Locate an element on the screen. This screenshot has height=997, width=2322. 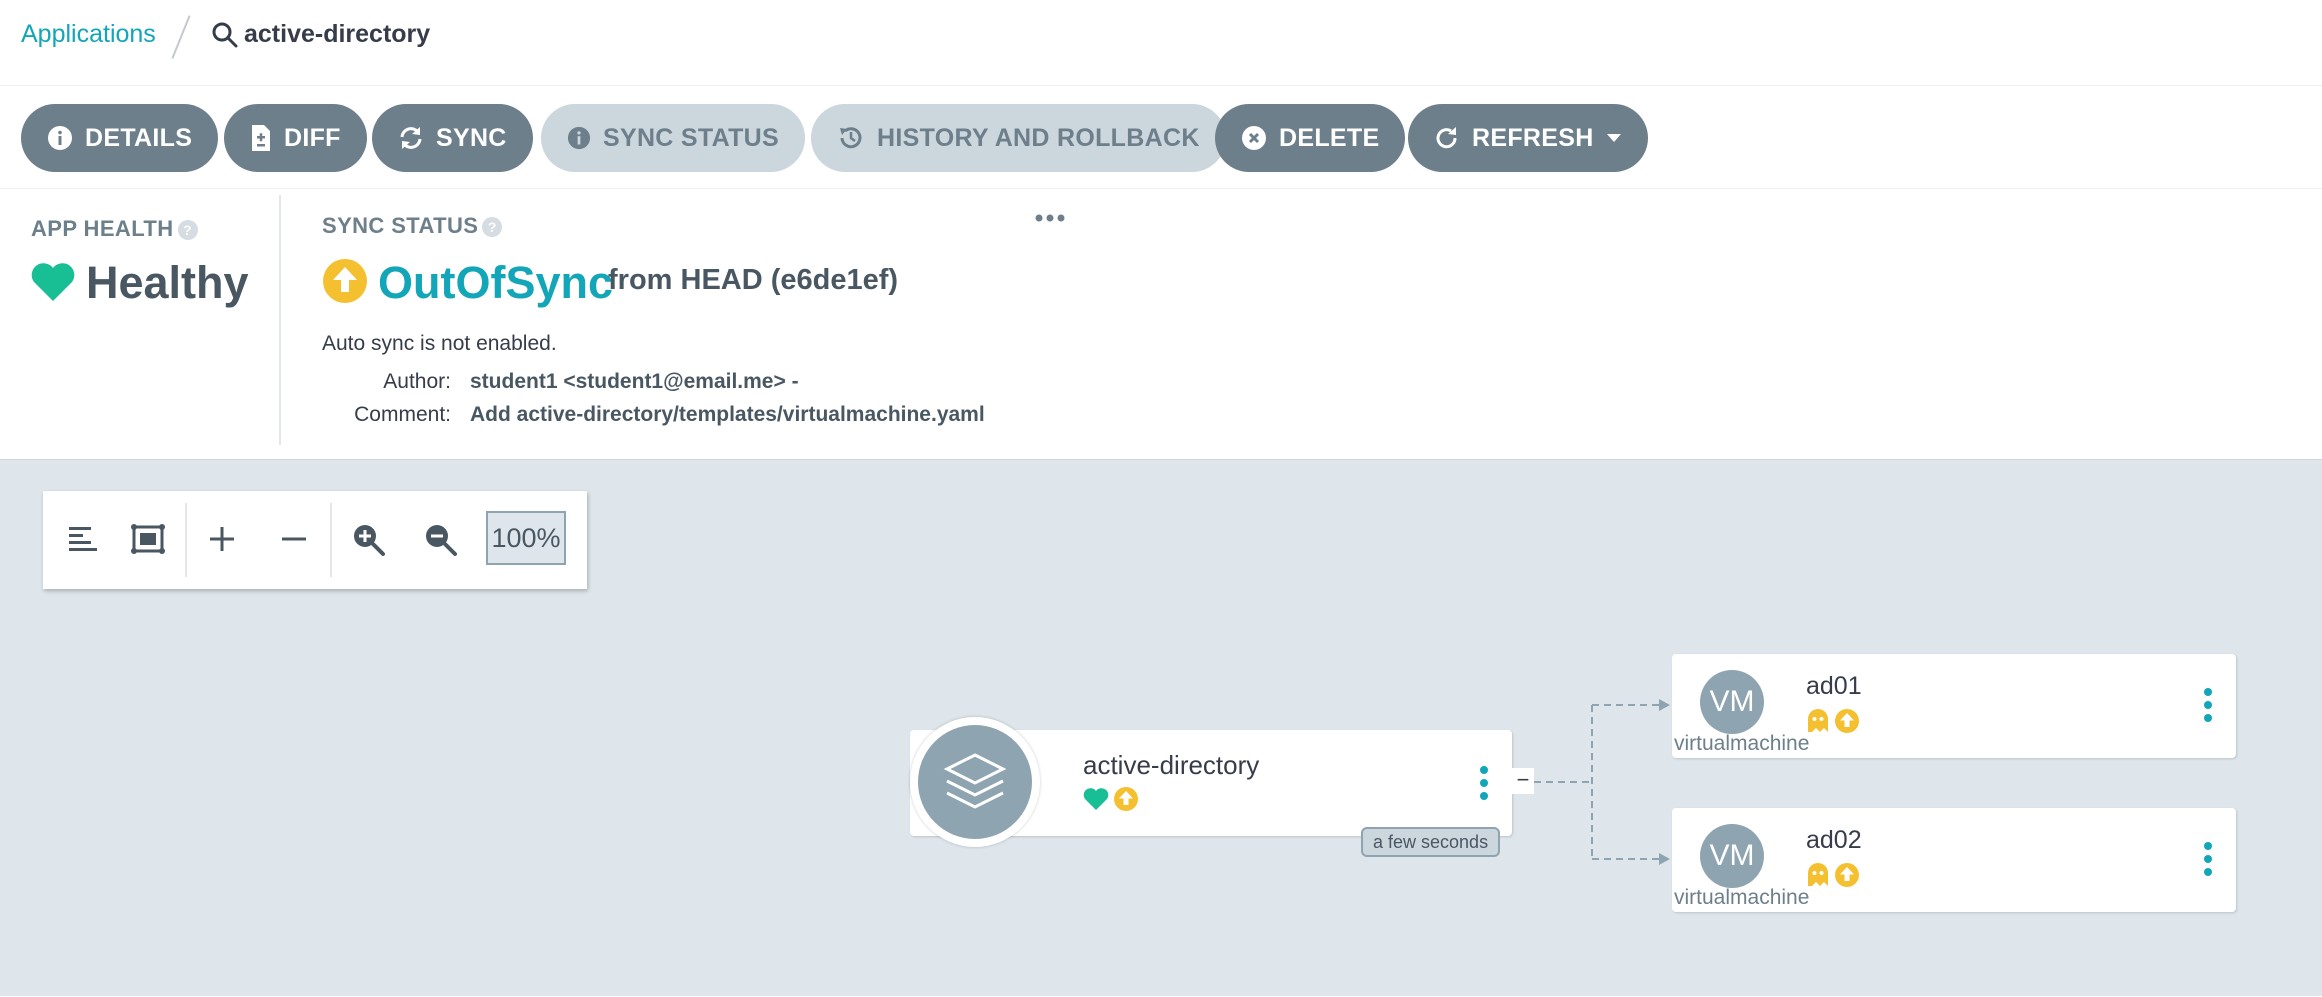
sync-button: SYNC is located at coordinates (452, 138).